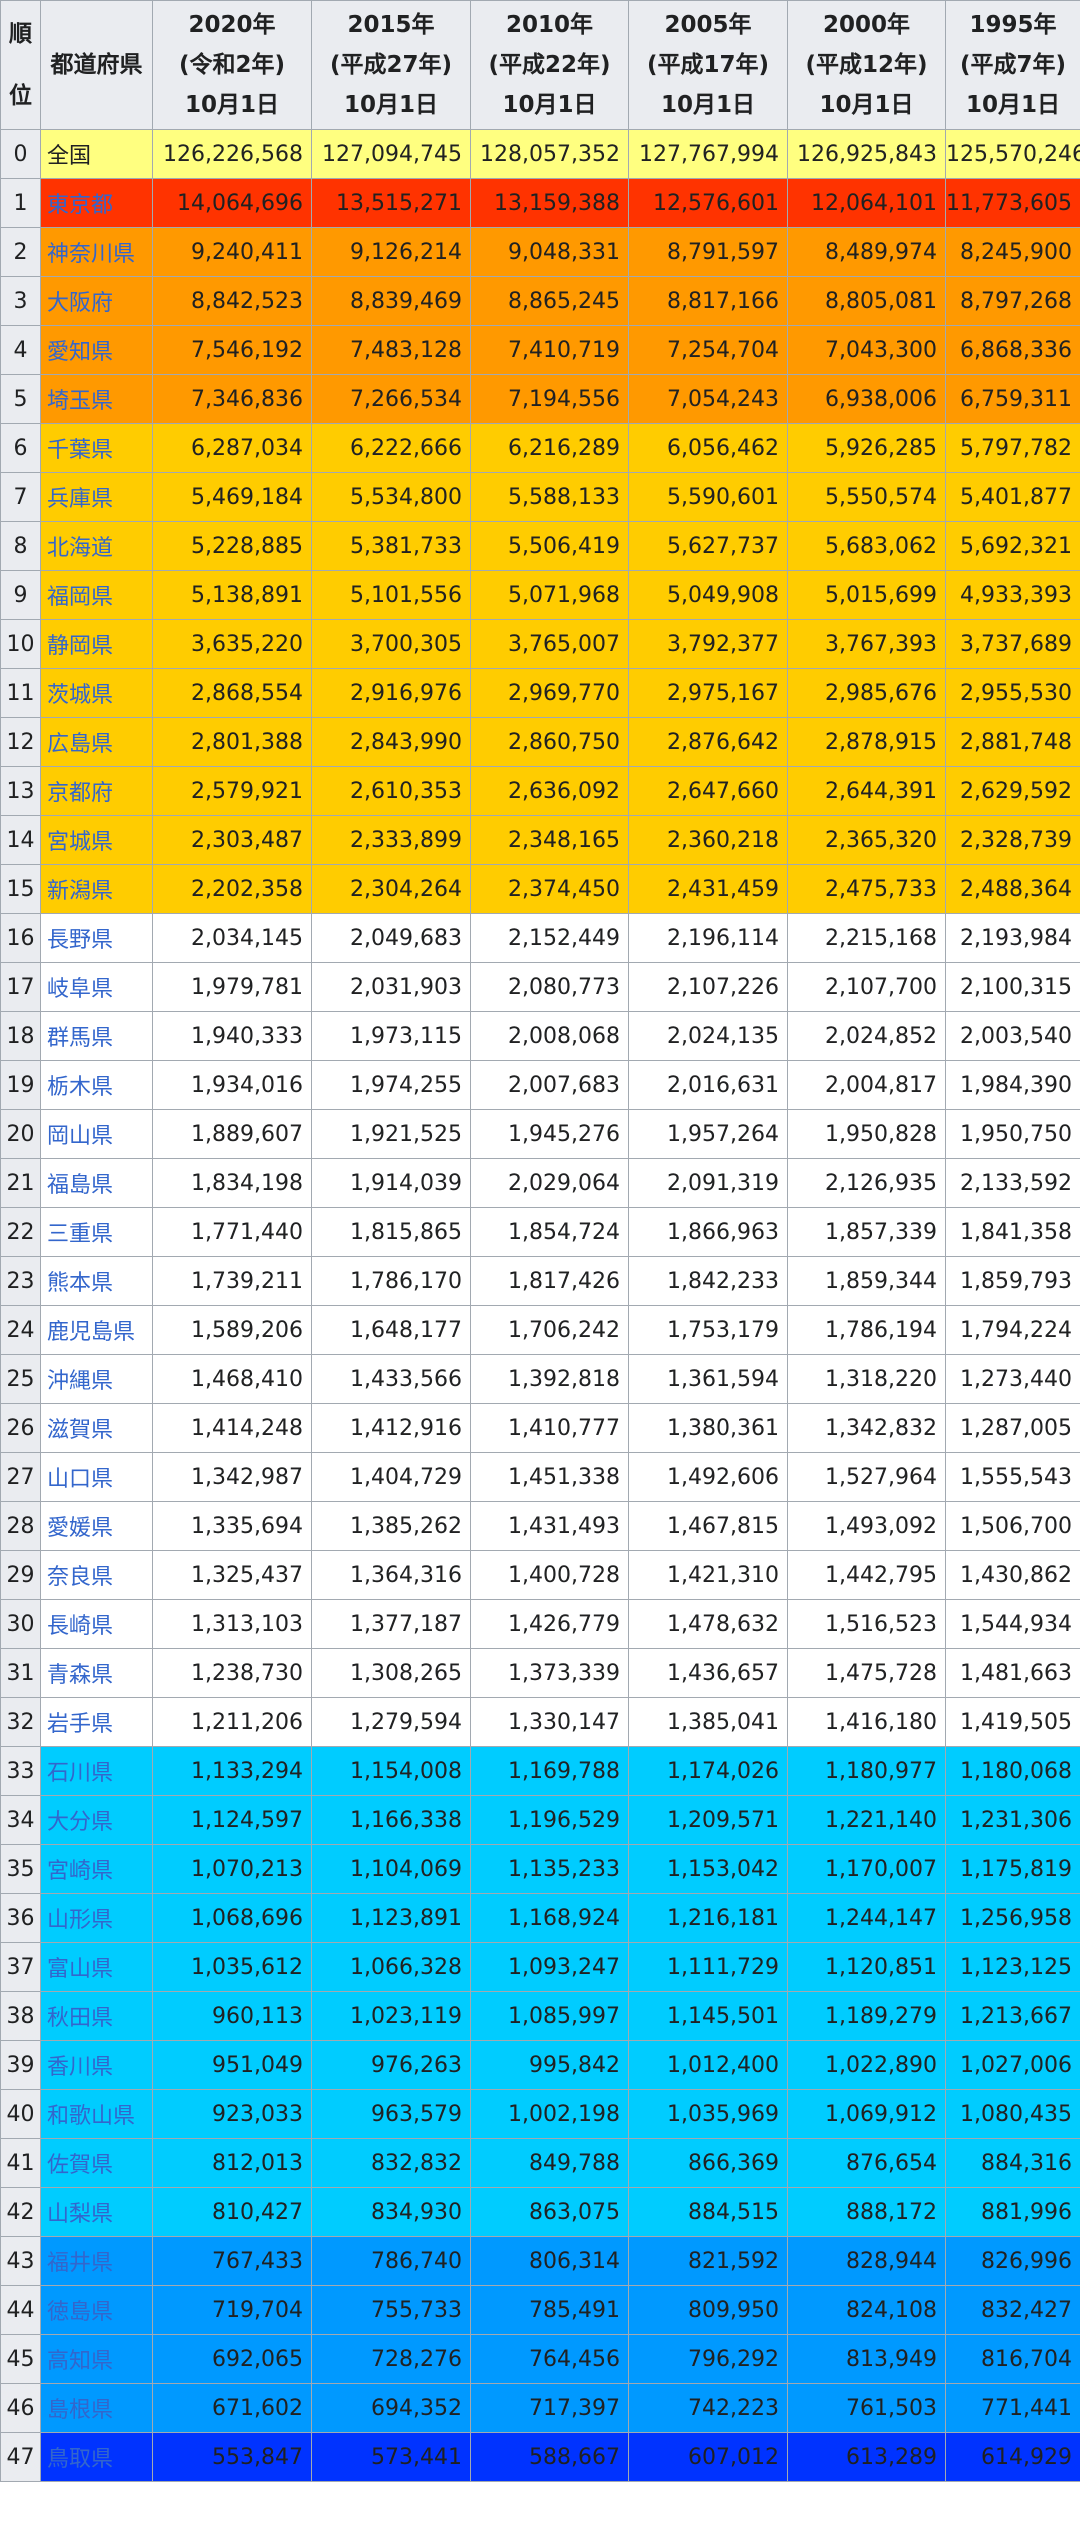 This screenshot has width=1080, height=2530. Describe the element at coordinates (96, 1869) in the screenshot. I see `prefecture-link: 宮崎県` at that location.